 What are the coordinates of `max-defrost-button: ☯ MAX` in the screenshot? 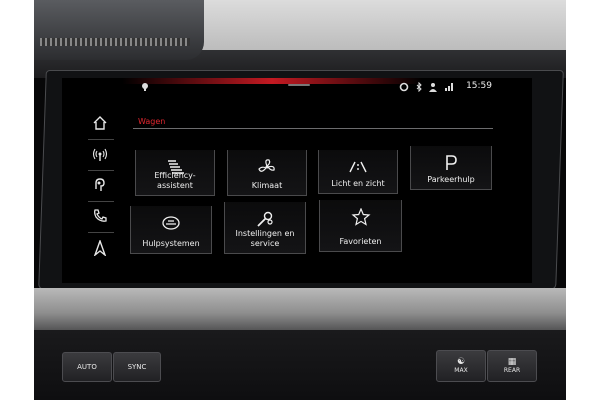 It's located at (461, 366).